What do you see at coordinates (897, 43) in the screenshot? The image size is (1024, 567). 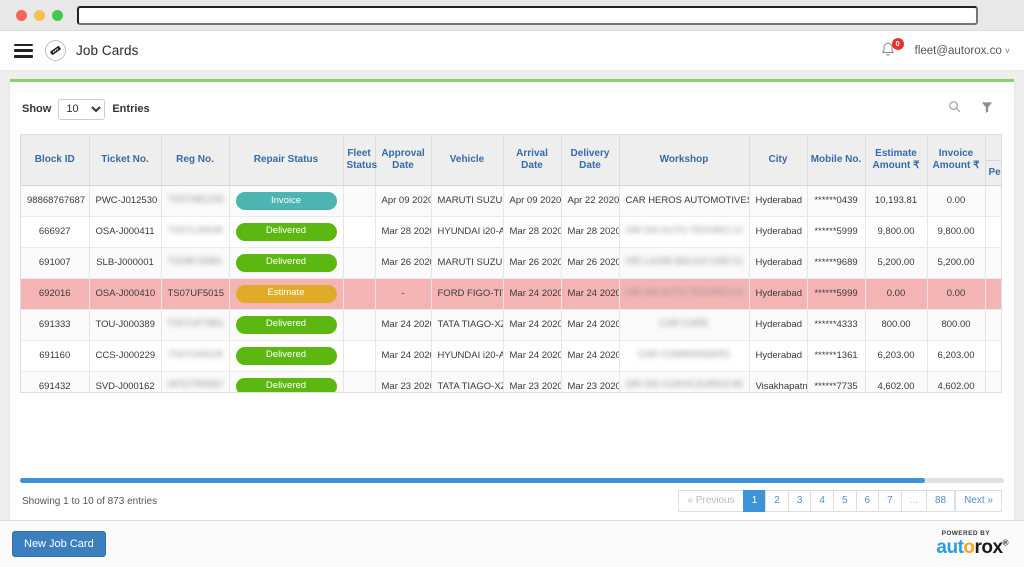 I see `notification-count-badge: 0` at bounding box center [897, 43].